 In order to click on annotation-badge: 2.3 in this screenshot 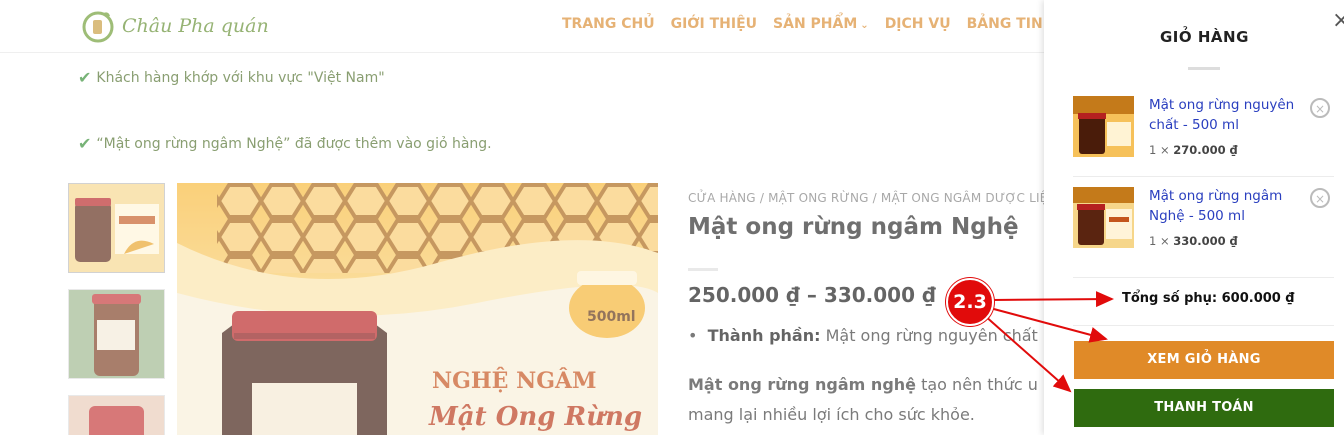, I will do `click(970, 302)`.